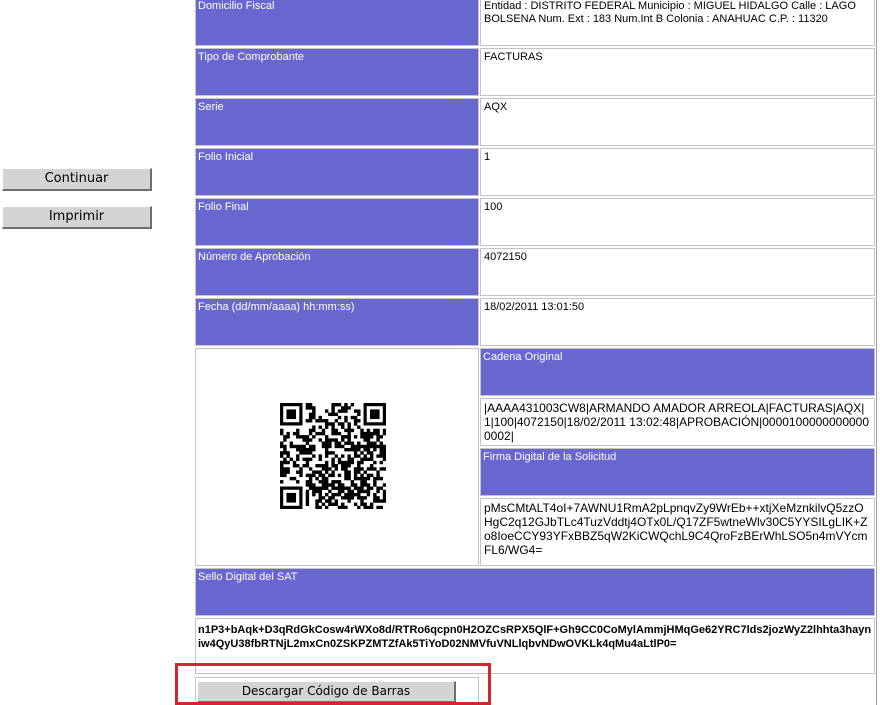  Describe the element at coordinates (677, 72) in the screenshot. I see `row-value-tipo-comprobante: FACTURAS` at that location.